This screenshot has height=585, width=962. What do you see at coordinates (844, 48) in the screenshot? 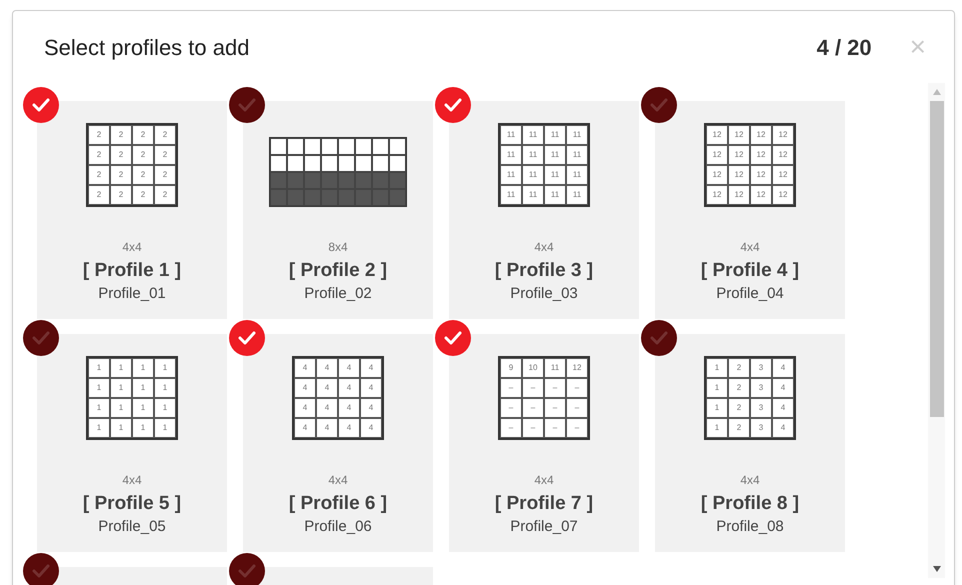
I see `selection-count: 4 / 20` at bounding box center [844, 48].